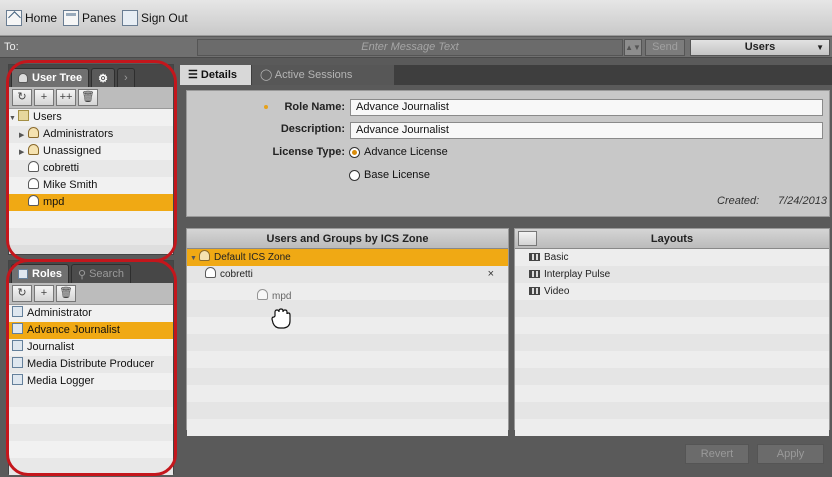 Image resolution: width=832 pixels, height=477 pixels. I want to click on layout-item-label: Basic, so click(556, 257).